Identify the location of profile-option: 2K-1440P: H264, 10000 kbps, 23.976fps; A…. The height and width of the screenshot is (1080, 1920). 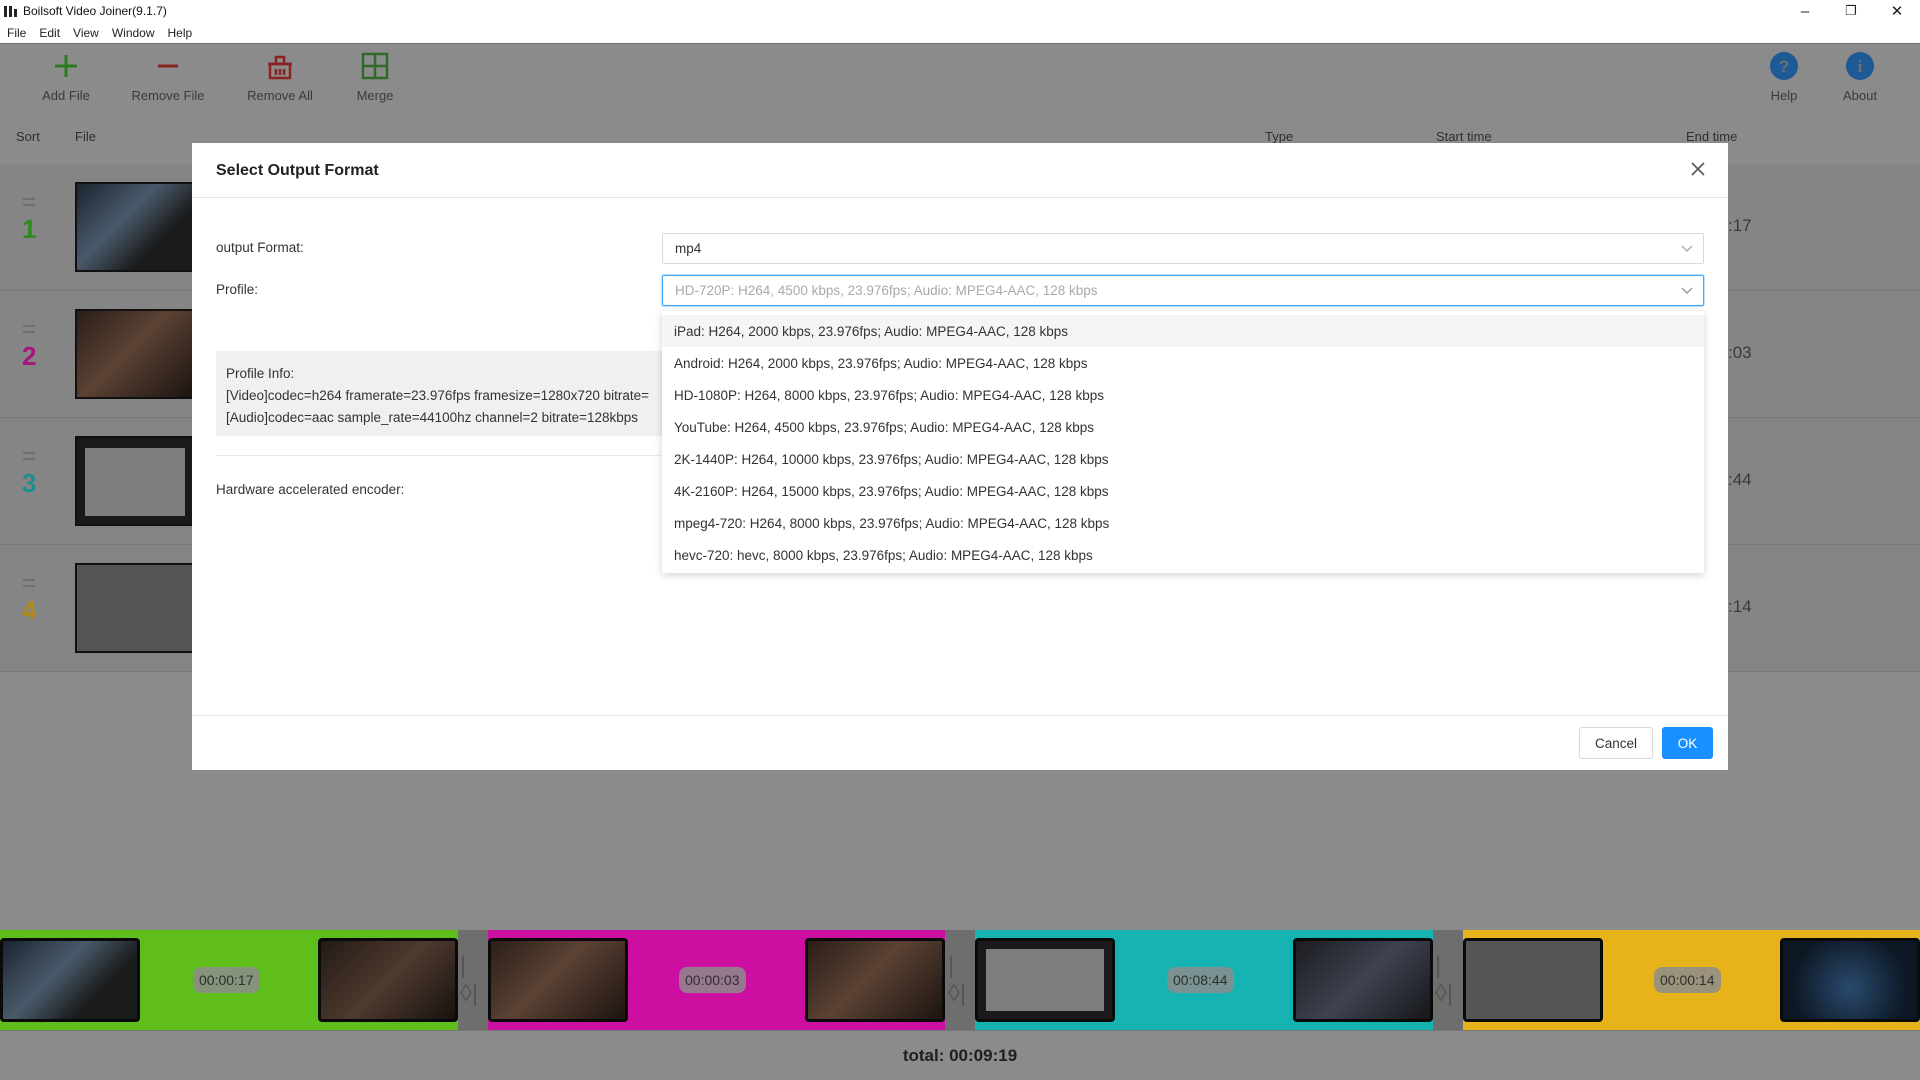
(1183, 459).